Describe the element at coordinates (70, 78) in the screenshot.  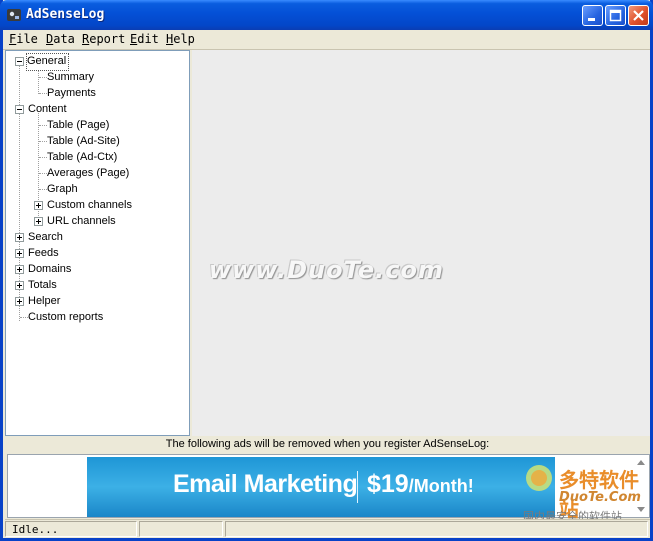
I see `tree-item-summary: Summary` at that location.